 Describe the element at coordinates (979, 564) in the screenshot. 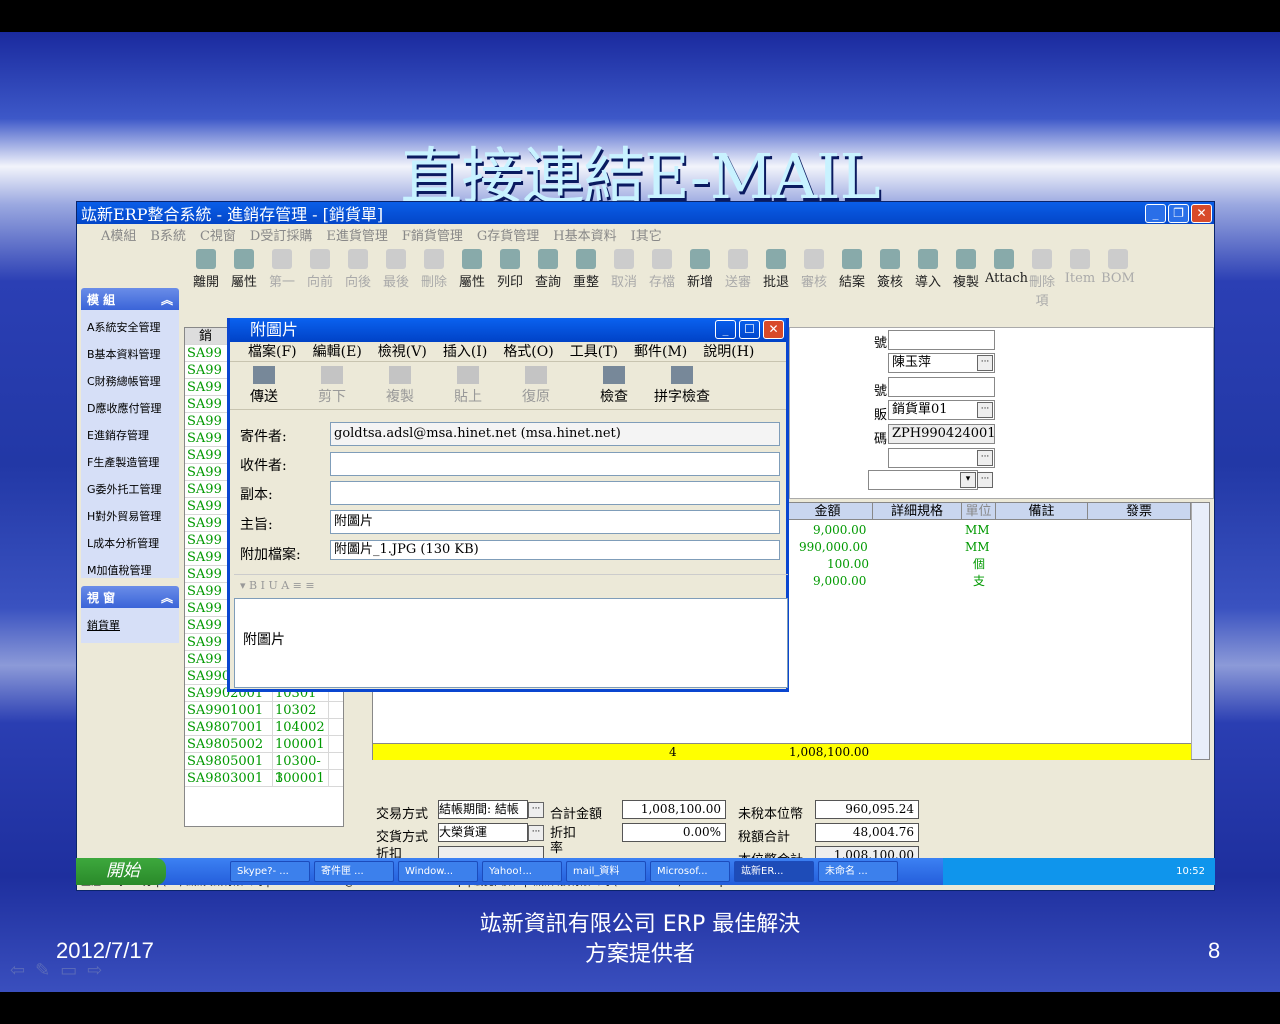

I see `unit-cell: 個` at that location.